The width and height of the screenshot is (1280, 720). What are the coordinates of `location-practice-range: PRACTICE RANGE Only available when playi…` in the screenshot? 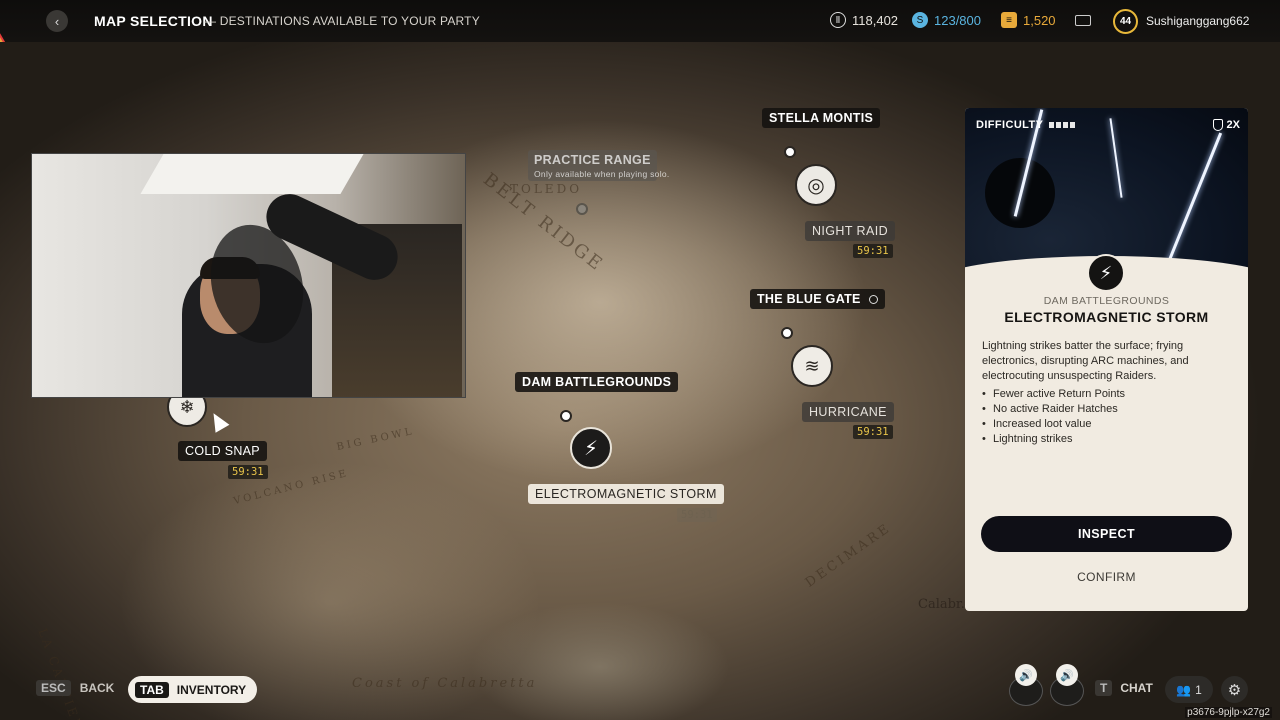 It's located at (598, 165).